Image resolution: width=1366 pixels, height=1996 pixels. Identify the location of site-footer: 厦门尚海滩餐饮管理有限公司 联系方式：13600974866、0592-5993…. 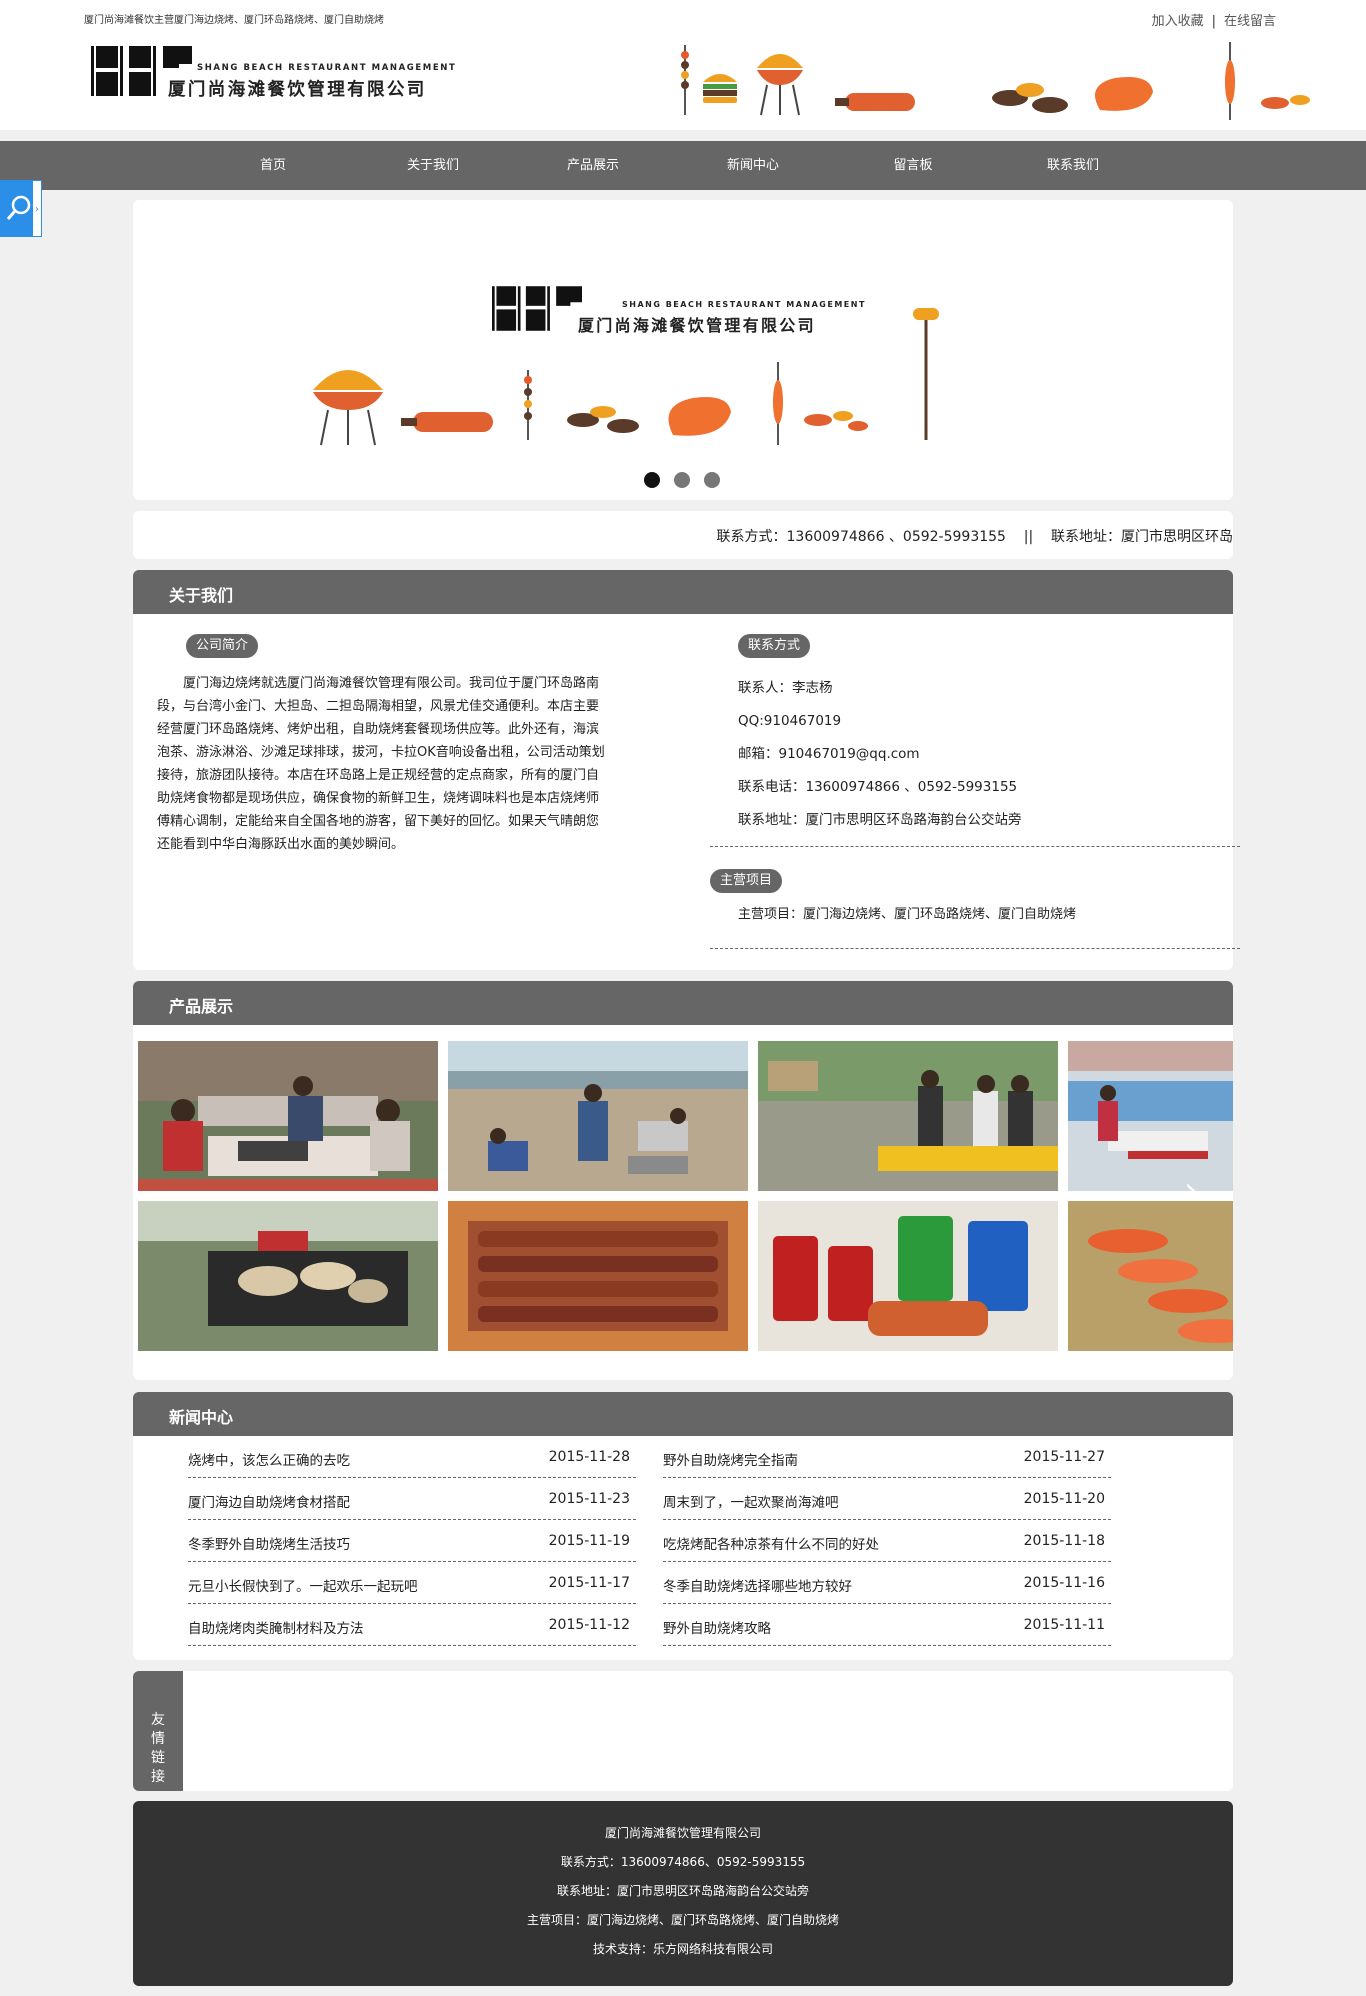
(683, 1893).